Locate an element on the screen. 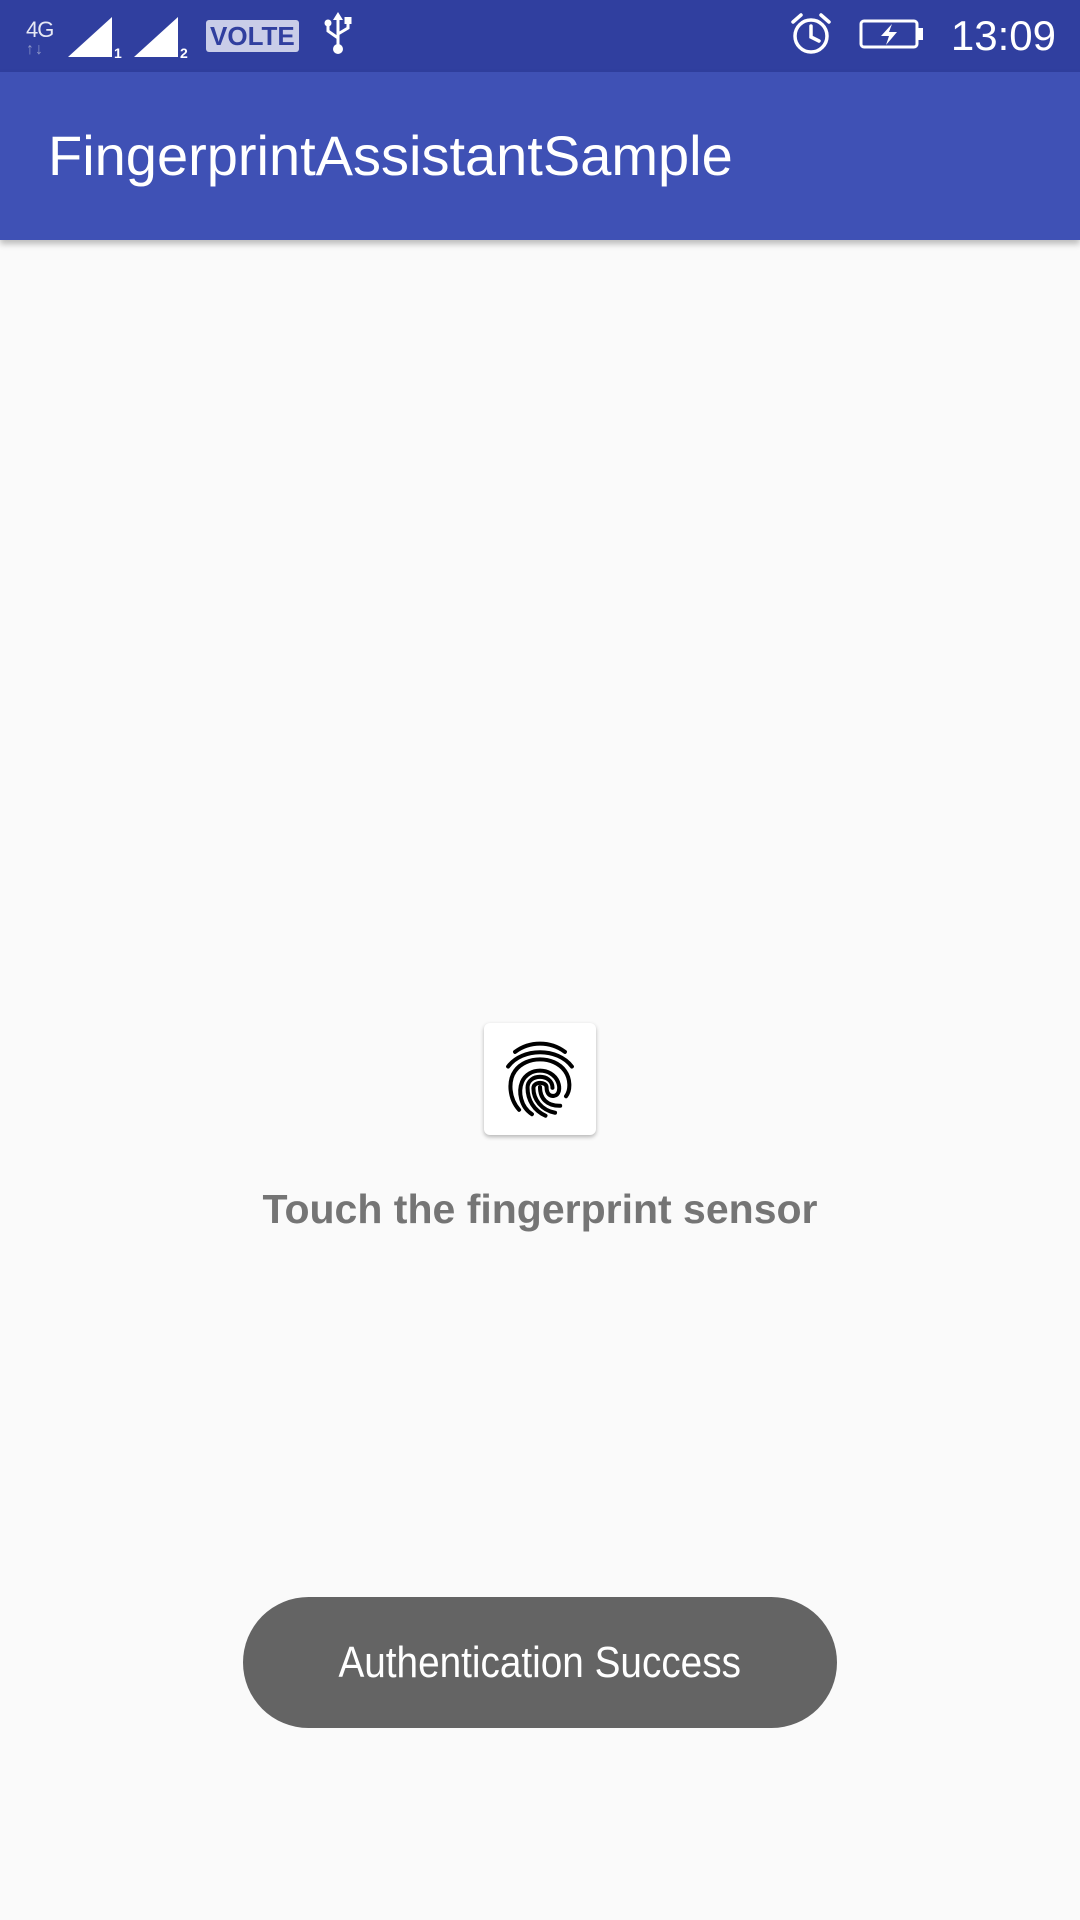  usb-icon is located at coordinates (338, 36).